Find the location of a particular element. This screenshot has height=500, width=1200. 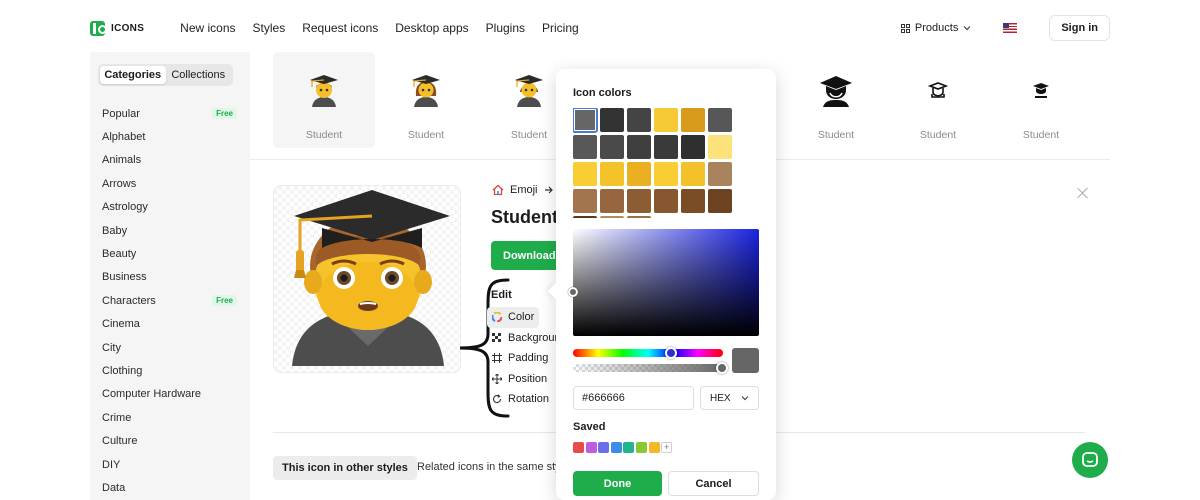

arrow-right-icon is located at coordinates (548, 190).